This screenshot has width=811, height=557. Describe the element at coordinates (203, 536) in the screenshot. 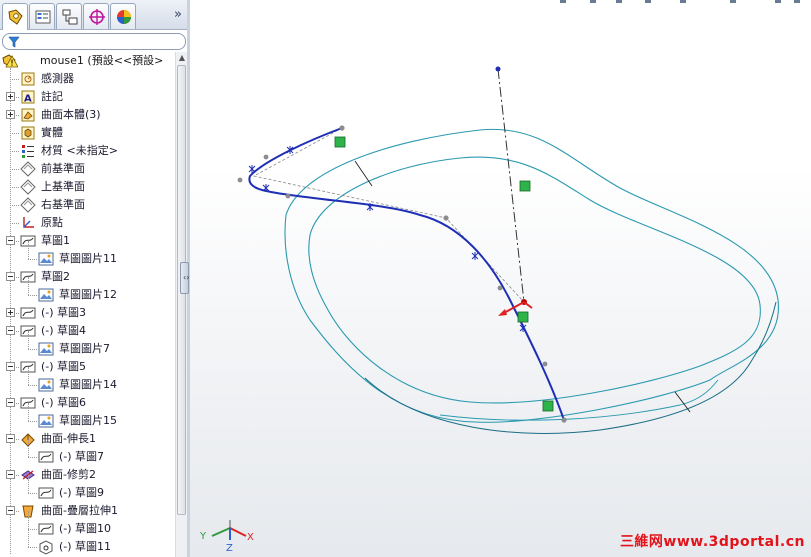

I see `triad-y-label: Y` at that location.